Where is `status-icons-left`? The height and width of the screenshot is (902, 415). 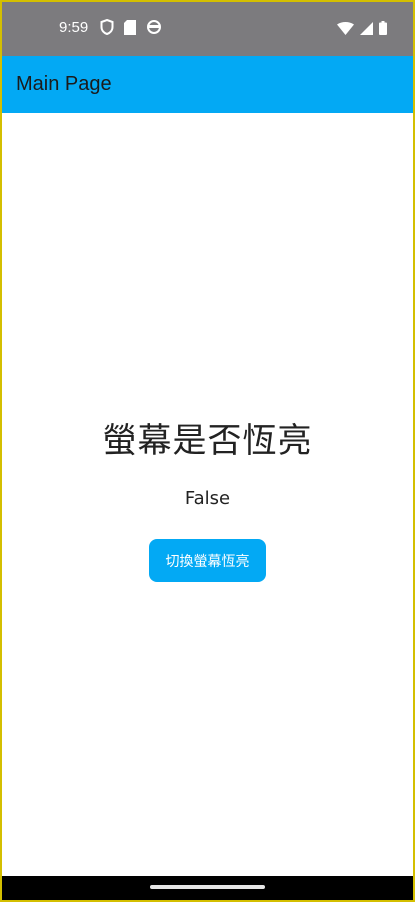
status-icons-left is located at coordinates (131, 28).